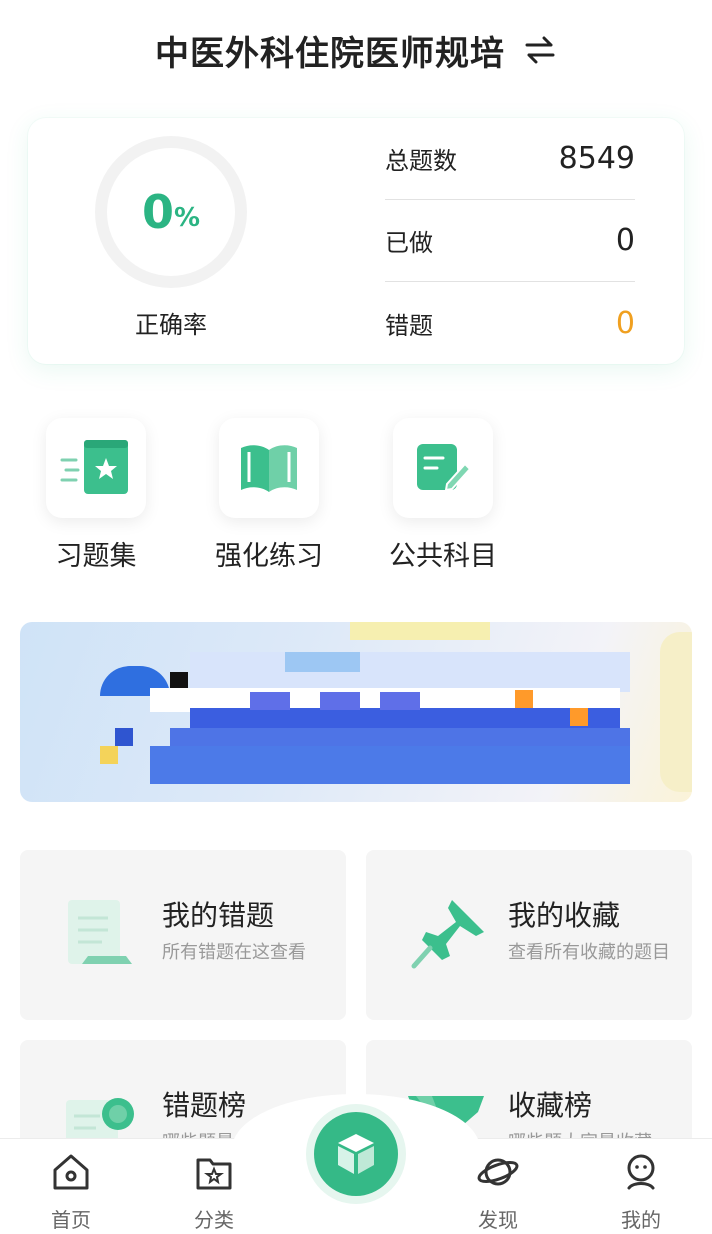  I want to click on stat-label: 总题数, so click(421, 161).